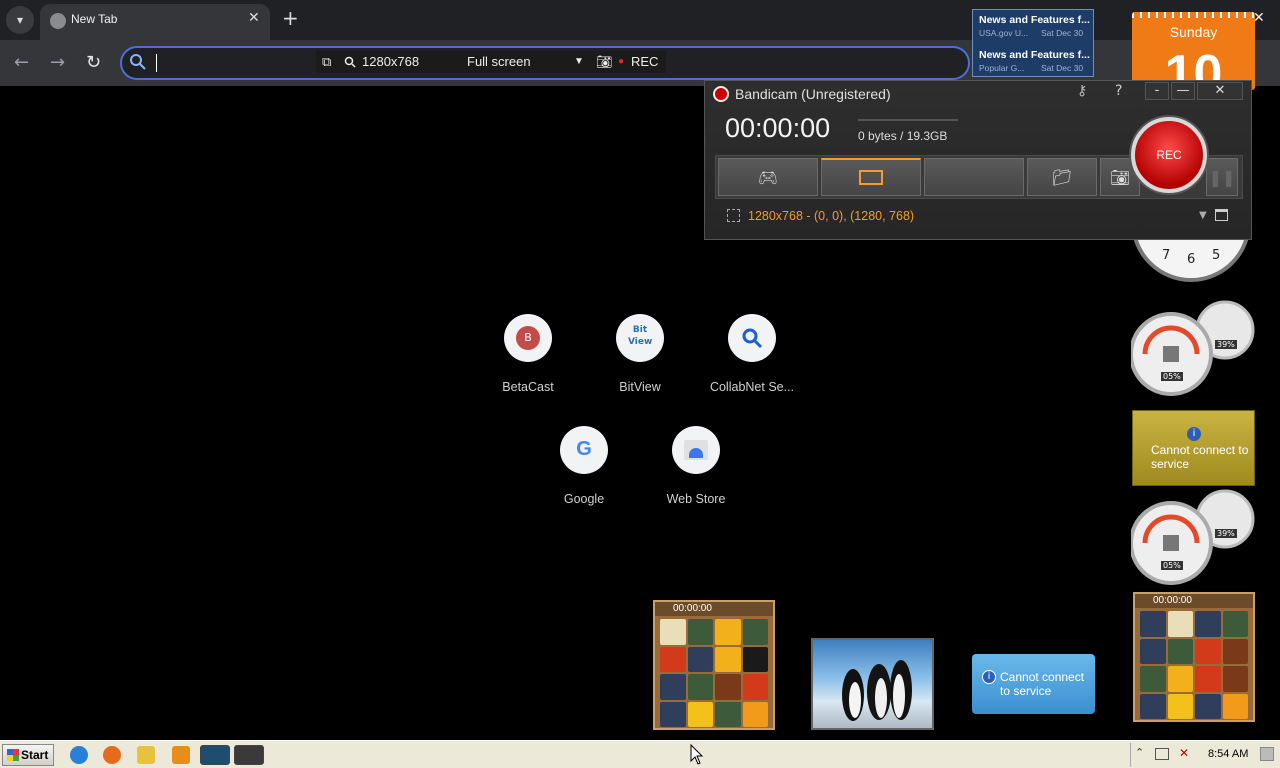 The height and width of the screenshot is (768, 1280). Describe the element at coordinates (249, 755) in the screenshot. I see `taskbar-app-bandicam` at that location.